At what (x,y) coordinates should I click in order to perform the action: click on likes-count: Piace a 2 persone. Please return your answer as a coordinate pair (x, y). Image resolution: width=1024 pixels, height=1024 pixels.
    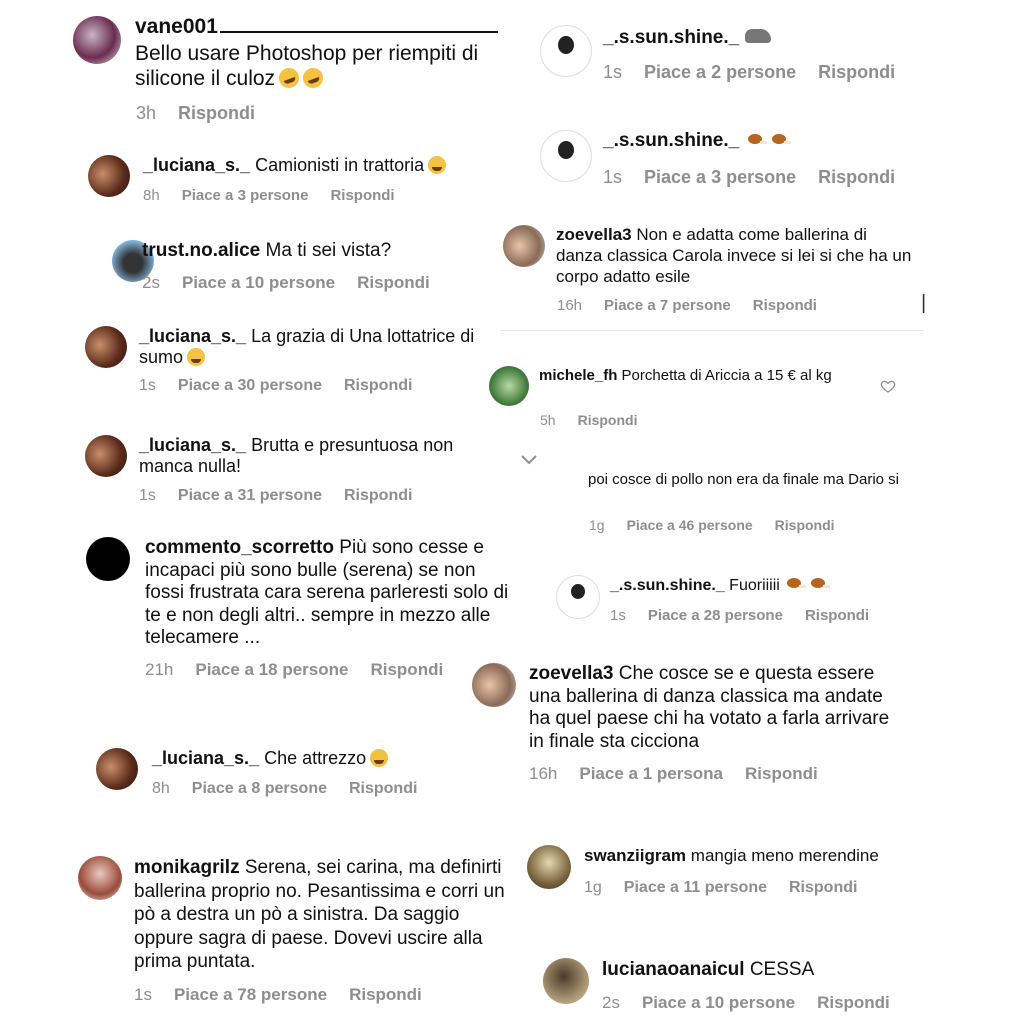
    Looking at the image, I should click on (720, 72).